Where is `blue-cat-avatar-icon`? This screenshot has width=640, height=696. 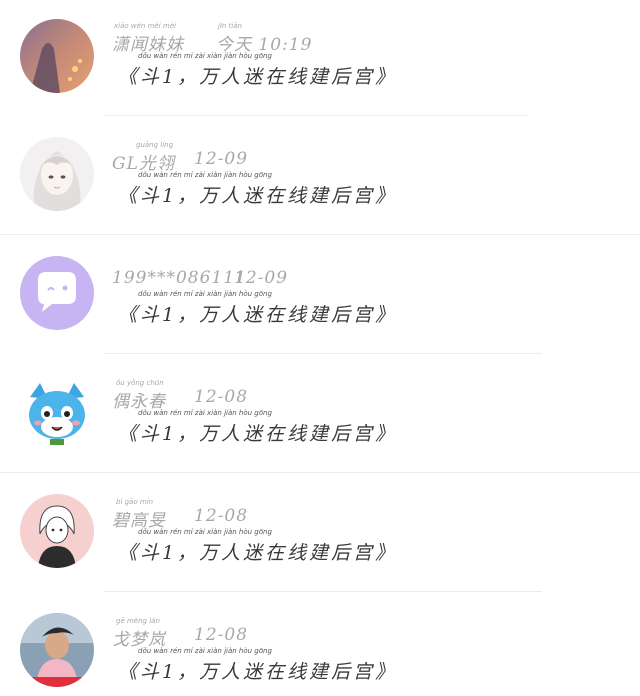 blue-cat-avatar-icon is located at coordinates (57, 412).